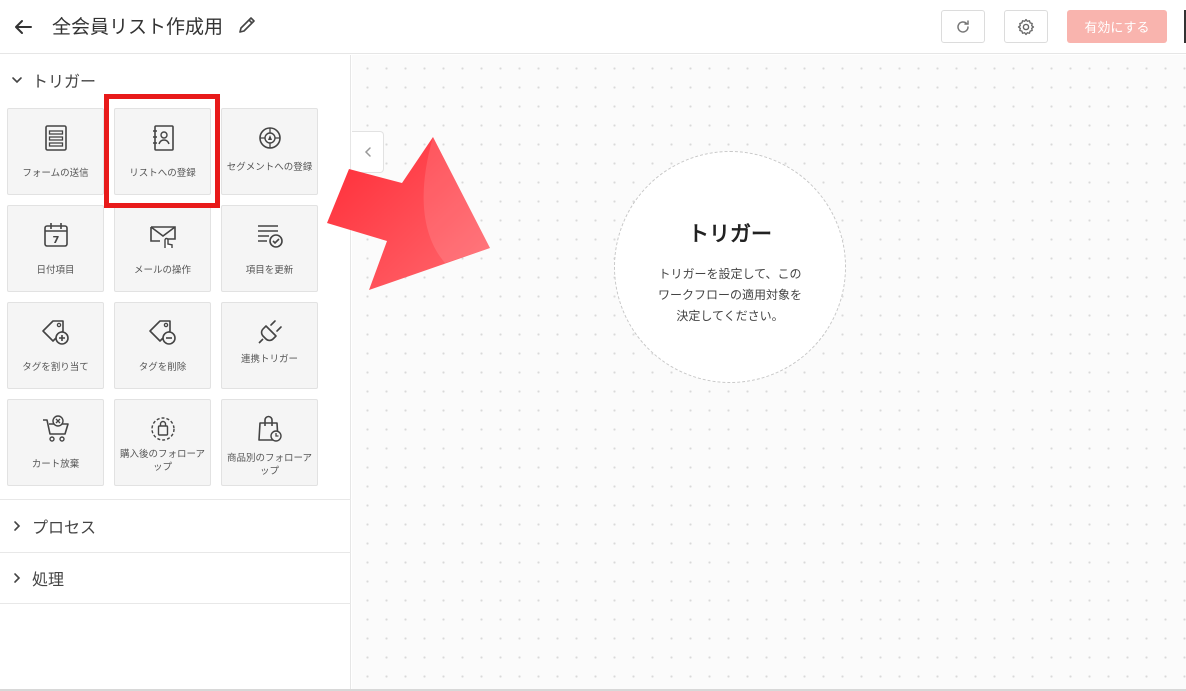  What do you see at coordinates (269, 270) in the screenshot?
I see `tile-label: 項目を更新` at bounding box center [269, 270].